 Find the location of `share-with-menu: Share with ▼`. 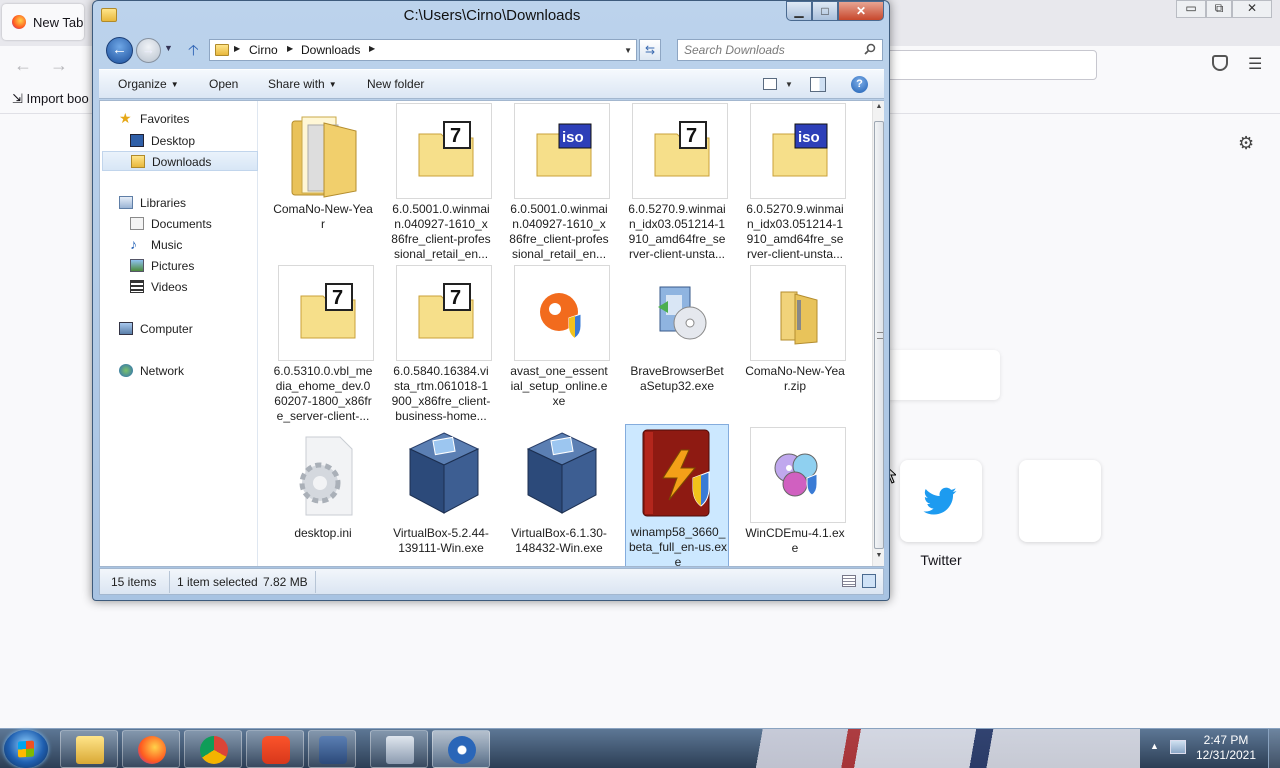

share-with-menu: Share with ▼ is located at coordinates (302, 84).